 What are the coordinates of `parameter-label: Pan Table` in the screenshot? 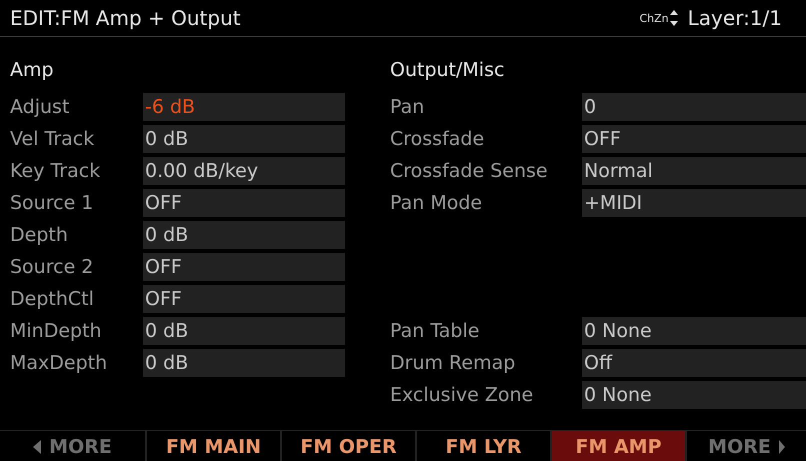 It's located at (435, 331).